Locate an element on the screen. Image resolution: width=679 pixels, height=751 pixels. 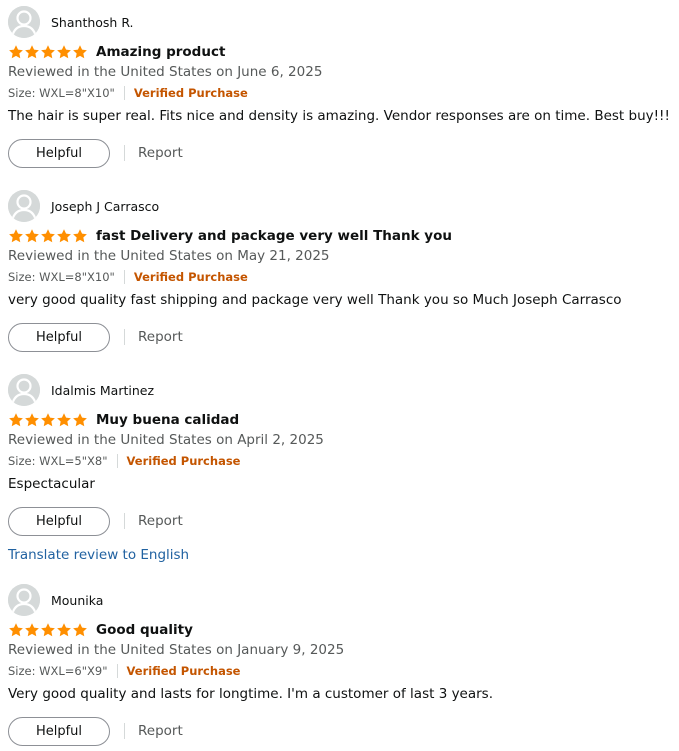
rating-row: Muy buena calidad is located at coordinates (123, 420).